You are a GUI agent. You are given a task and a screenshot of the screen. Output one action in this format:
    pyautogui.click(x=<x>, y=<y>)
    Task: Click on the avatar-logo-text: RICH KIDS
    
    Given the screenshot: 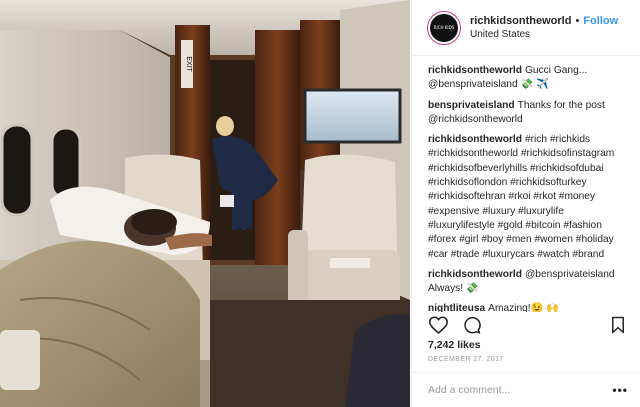 What is the action you would take?
    pyautogui.click(x=444, y=27)
    